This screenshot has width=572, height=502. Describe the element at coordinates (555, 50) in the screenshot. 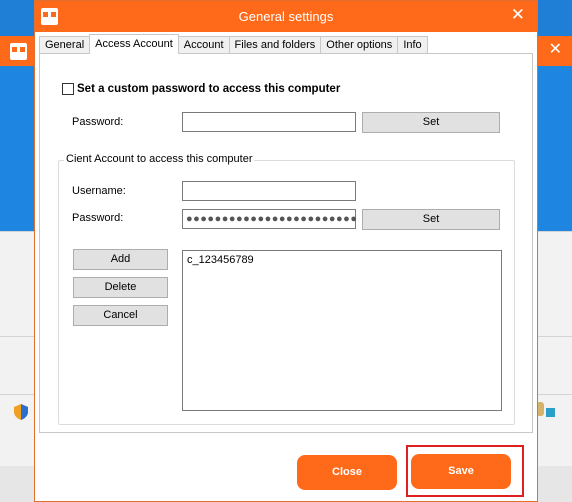

I see `background-close-icon: ✕` at that location.